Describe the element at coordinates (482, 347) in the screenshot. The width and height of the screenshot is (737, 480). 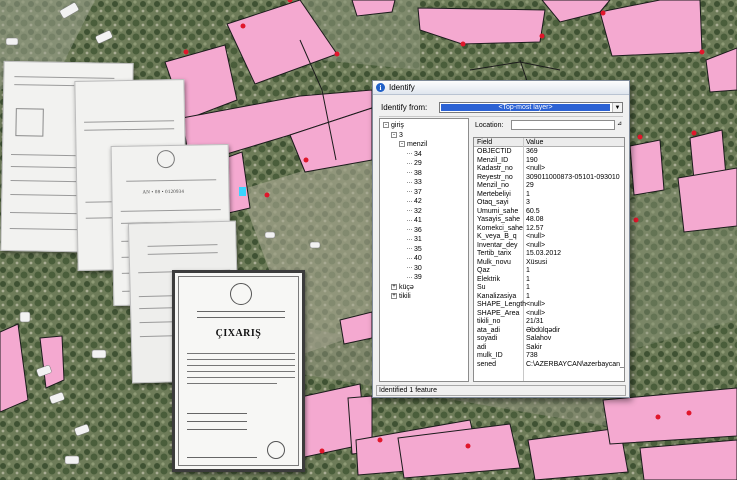
I see `field-name: adi` at that location.